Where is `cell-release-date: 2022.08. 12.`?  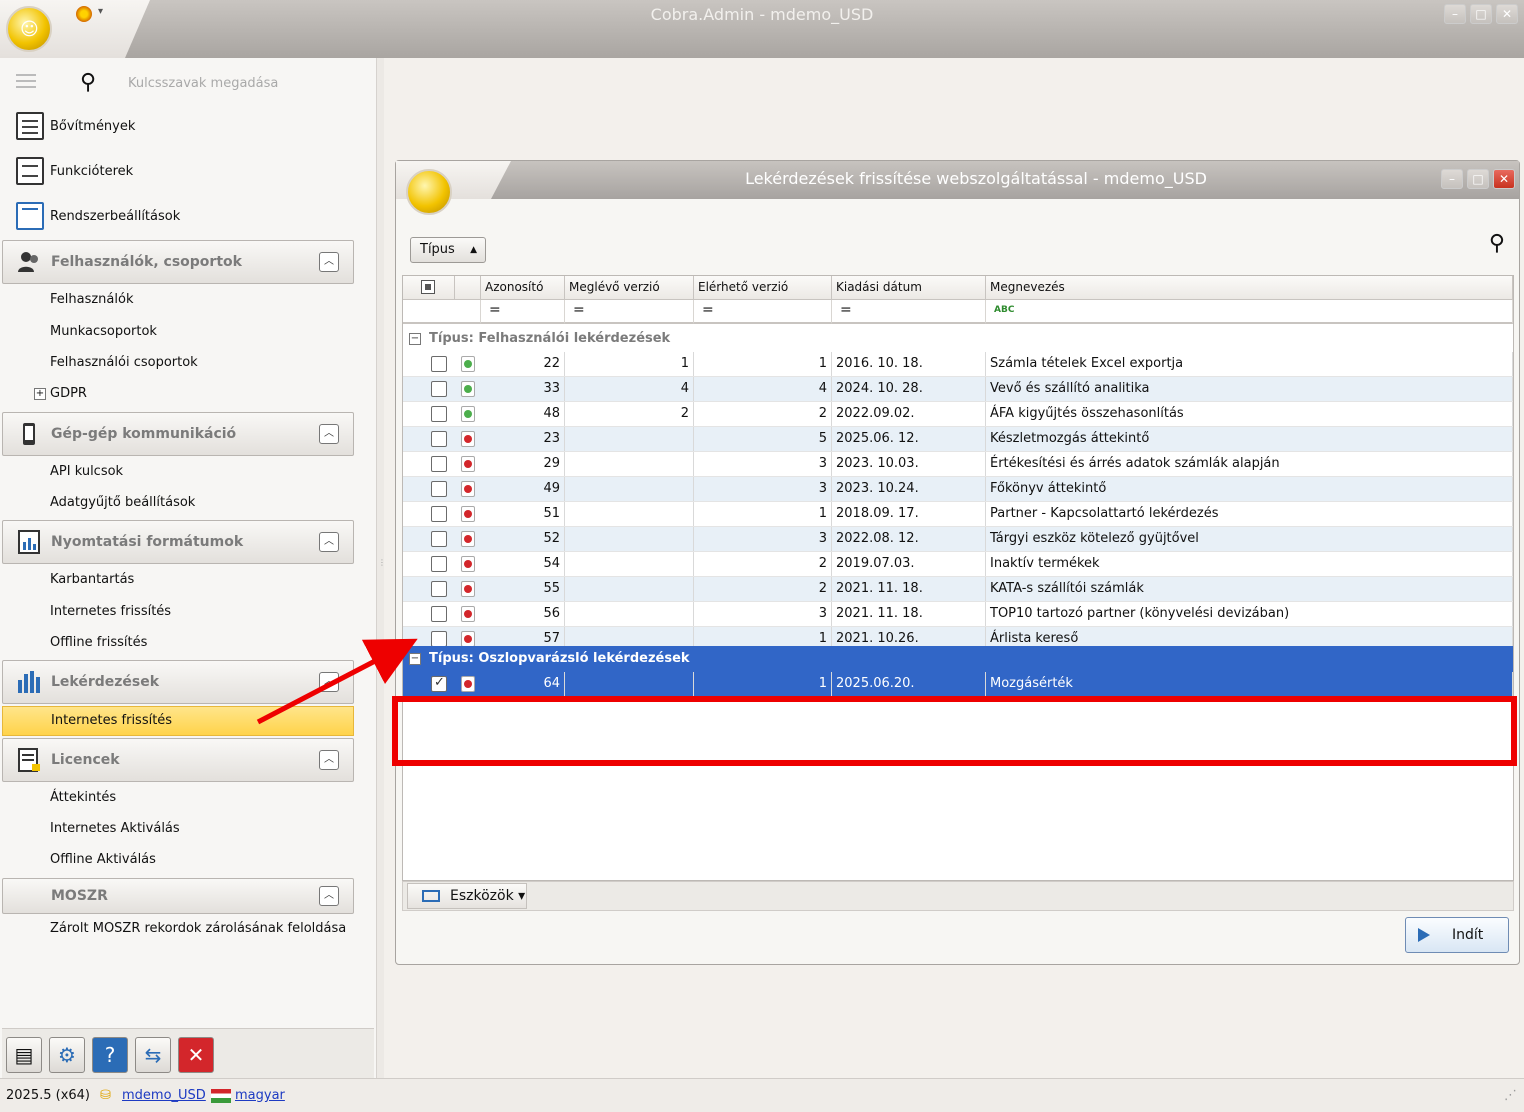
cell-release-date: 2022.08. 12. is located at coordinates (909, 539).